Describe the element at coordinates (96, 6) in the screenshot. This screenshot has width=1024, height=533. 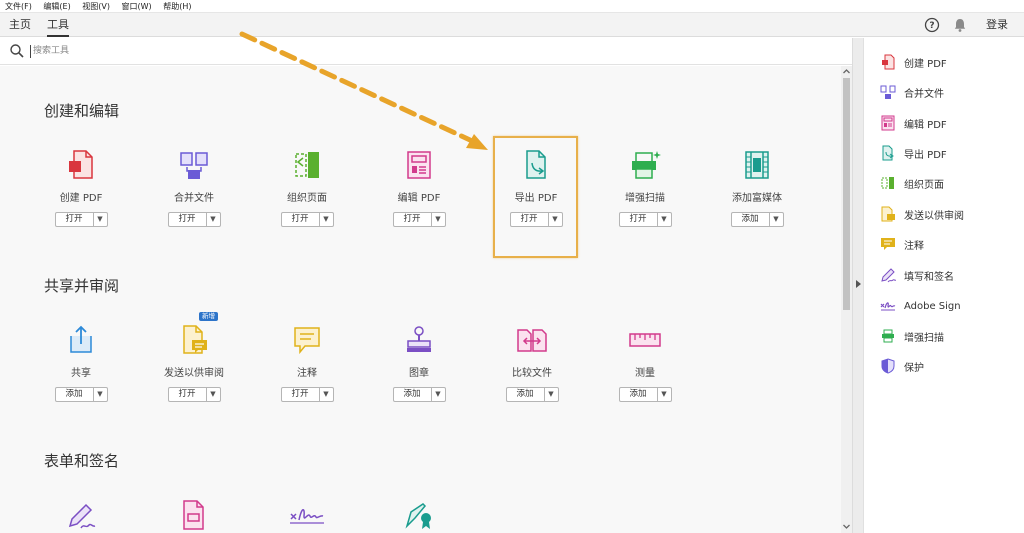
I see `menu-view: 视图(V)` at that location.